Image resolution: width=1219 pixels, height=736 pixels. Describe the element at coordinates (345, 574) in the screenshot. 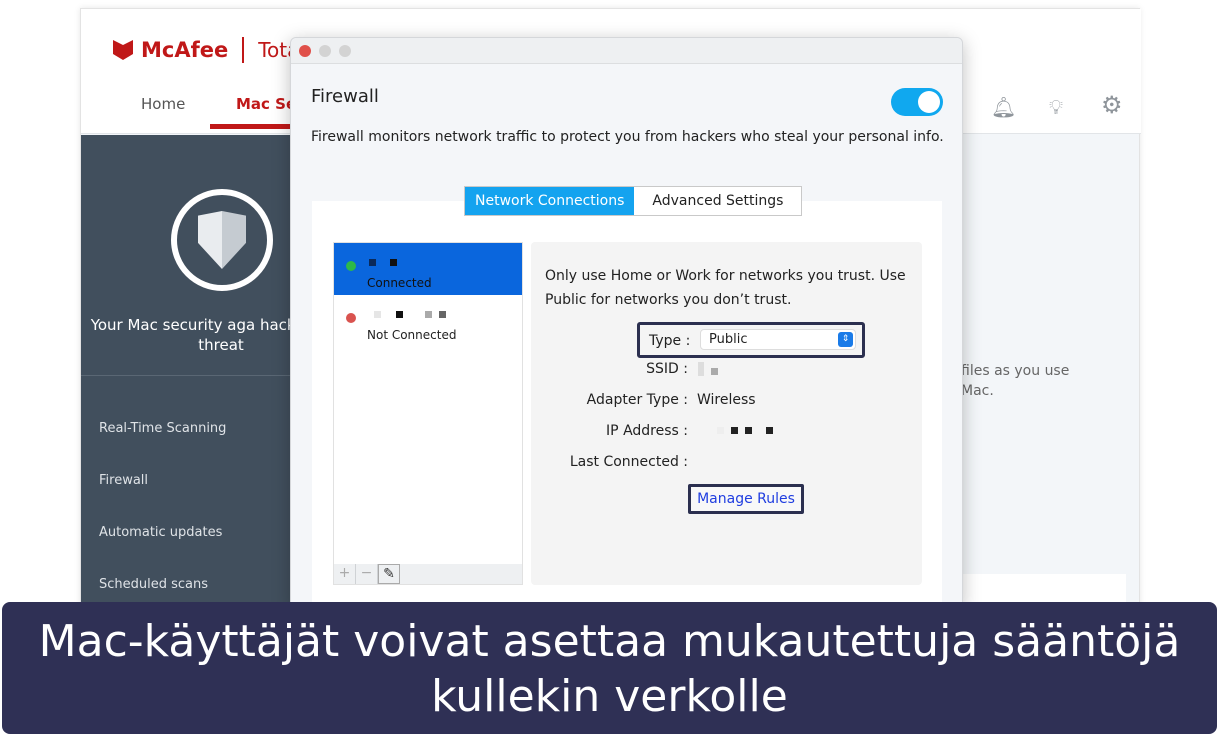

I see `add-network-button: +` at that location.